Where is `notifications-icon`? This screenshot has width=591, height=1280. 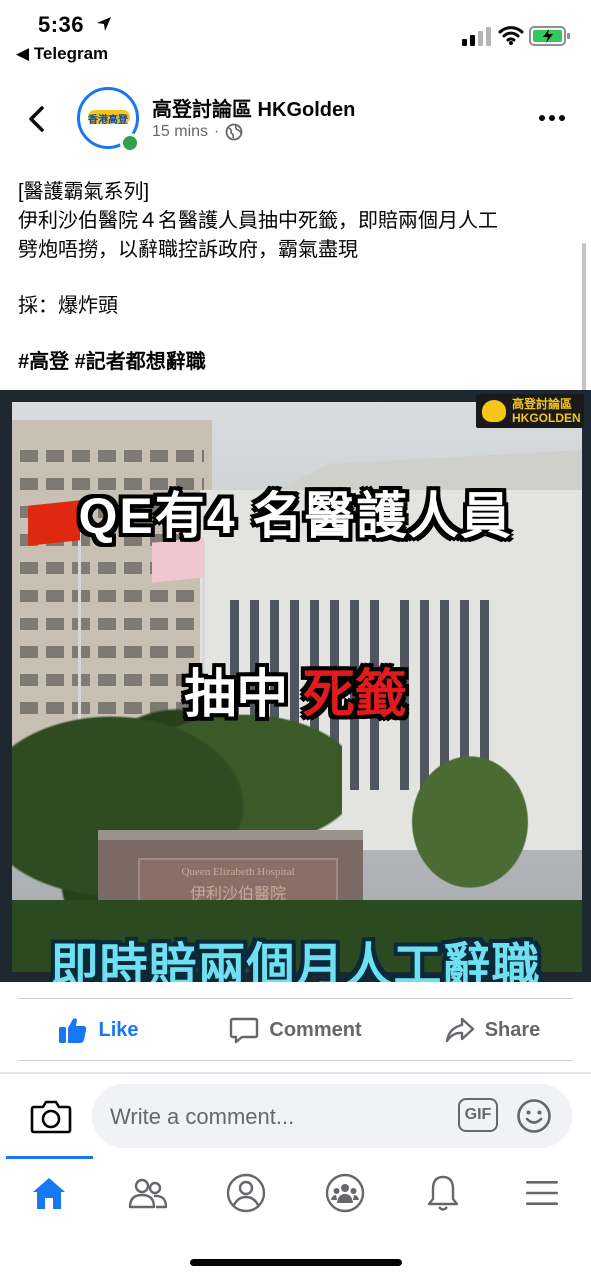
notifications-icon is located at coordinates (443, 1193).